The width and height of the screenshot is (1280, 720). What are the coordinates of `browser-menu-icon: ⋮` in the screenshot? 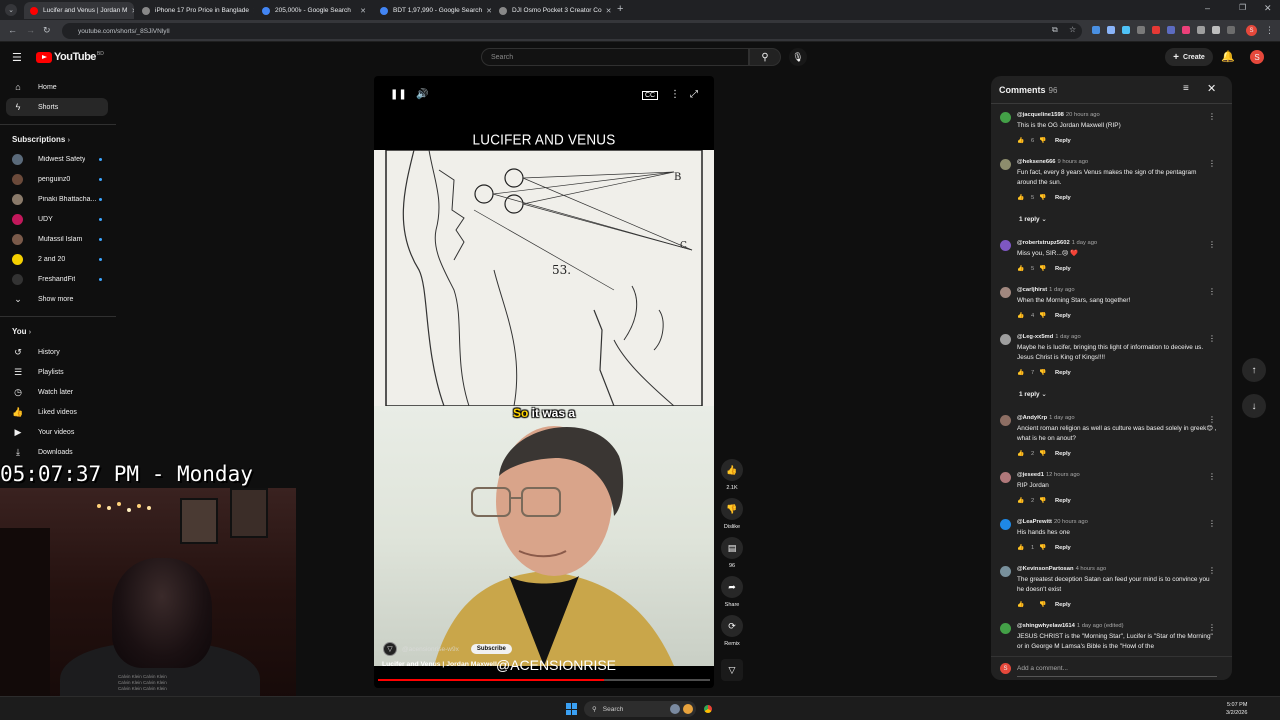 It's located at (1269, 30).